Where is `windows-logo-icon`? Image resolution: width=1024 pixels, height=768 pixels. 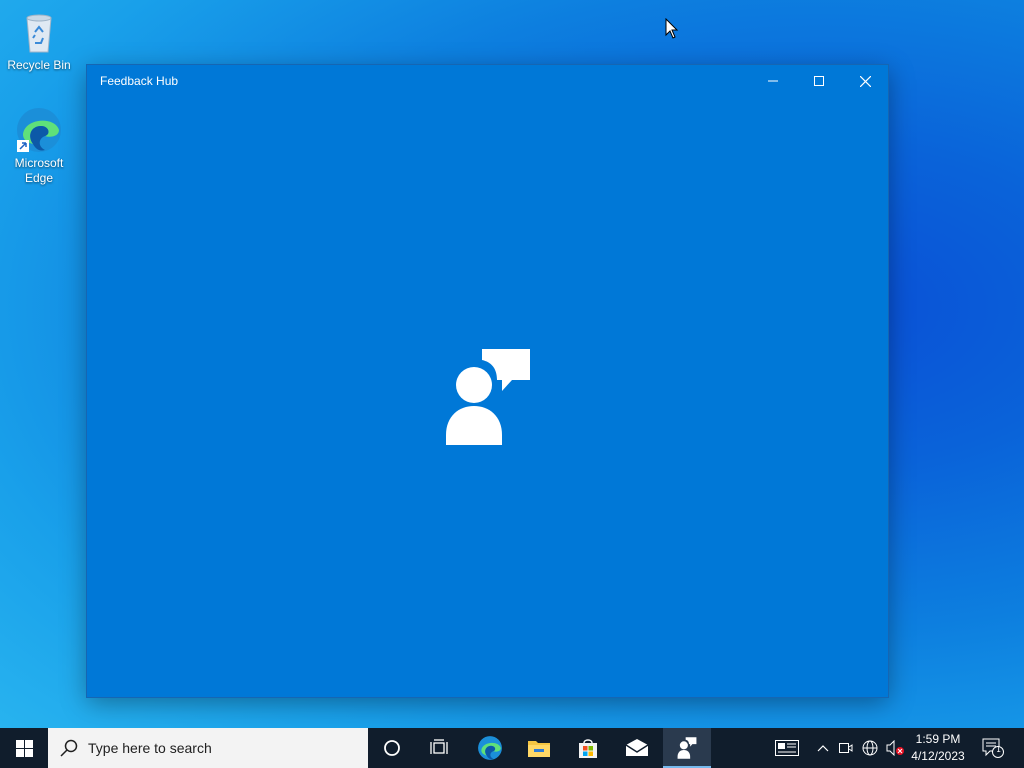
windows-logo-icon is located at coordinates (24, 748).